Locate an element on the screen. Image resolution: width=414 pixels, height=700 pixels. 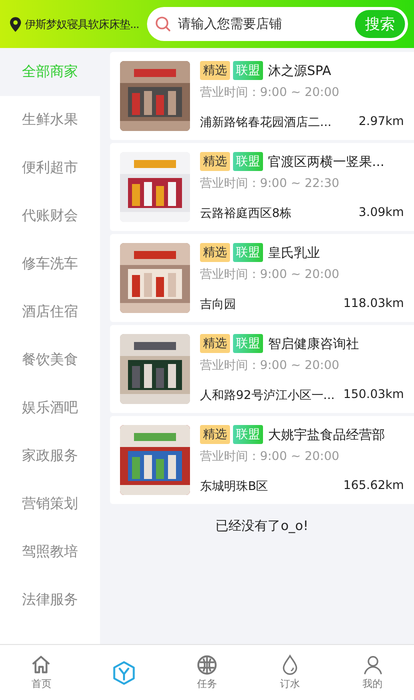
home-icon is located at coordinates (41, 665).